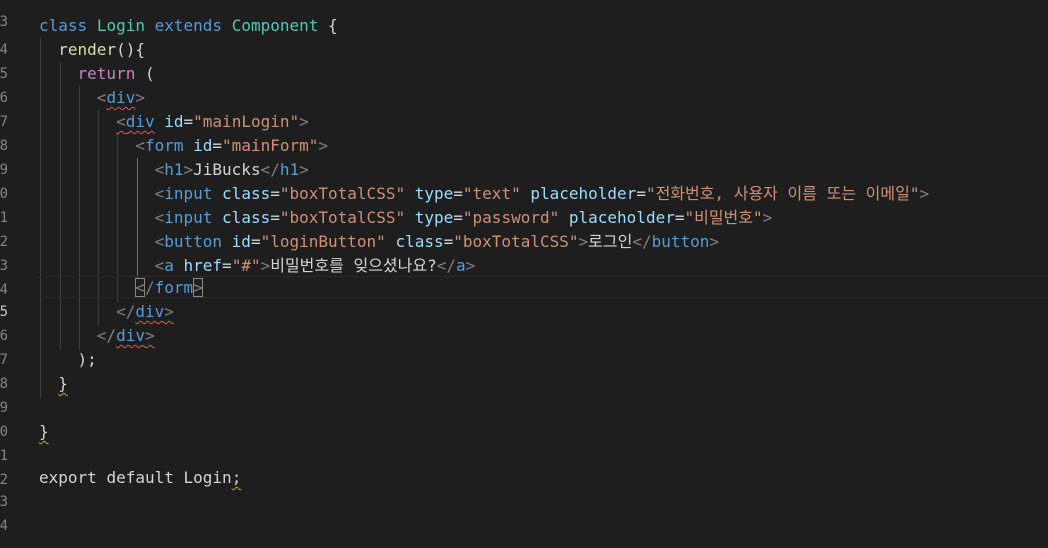  What do you see at coordinates (198, 287) in the screenshot?
I see `bracket-match: >` at bounding box center [198, 287].